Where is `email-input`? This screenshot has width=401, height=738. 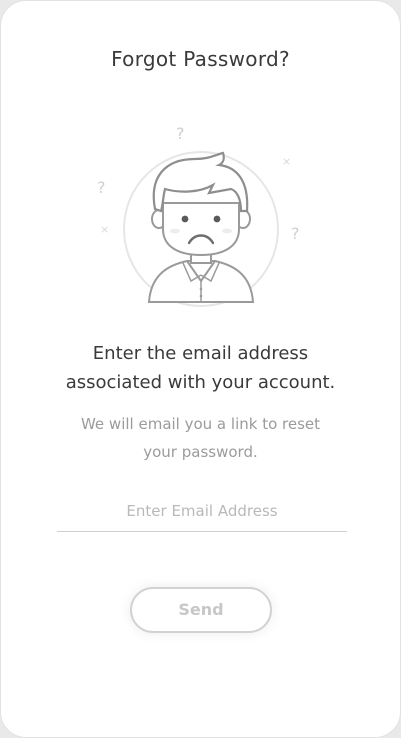 email-input is located at coordinates (202, 511).